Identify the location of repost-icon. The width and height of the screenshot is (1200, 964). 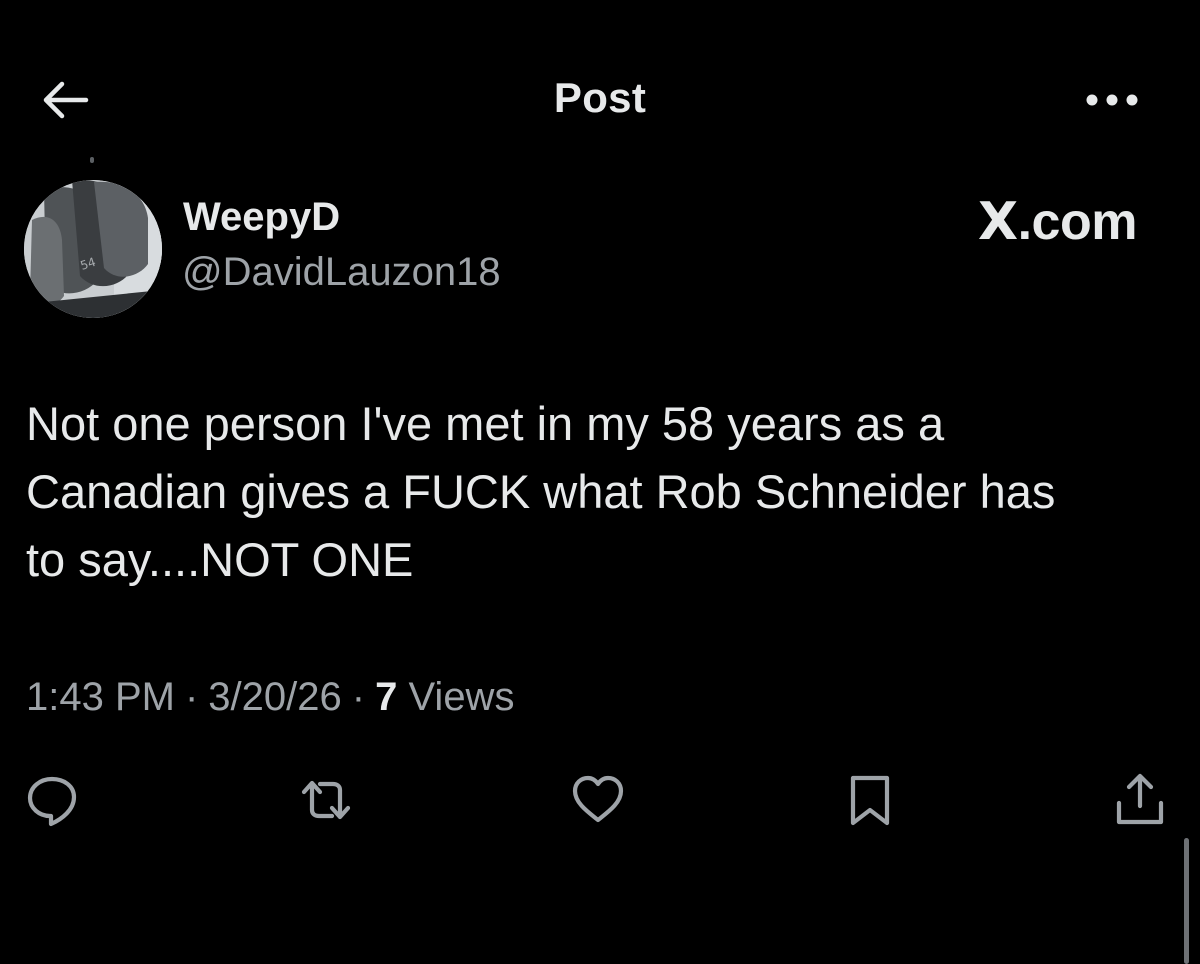
(326, 800).